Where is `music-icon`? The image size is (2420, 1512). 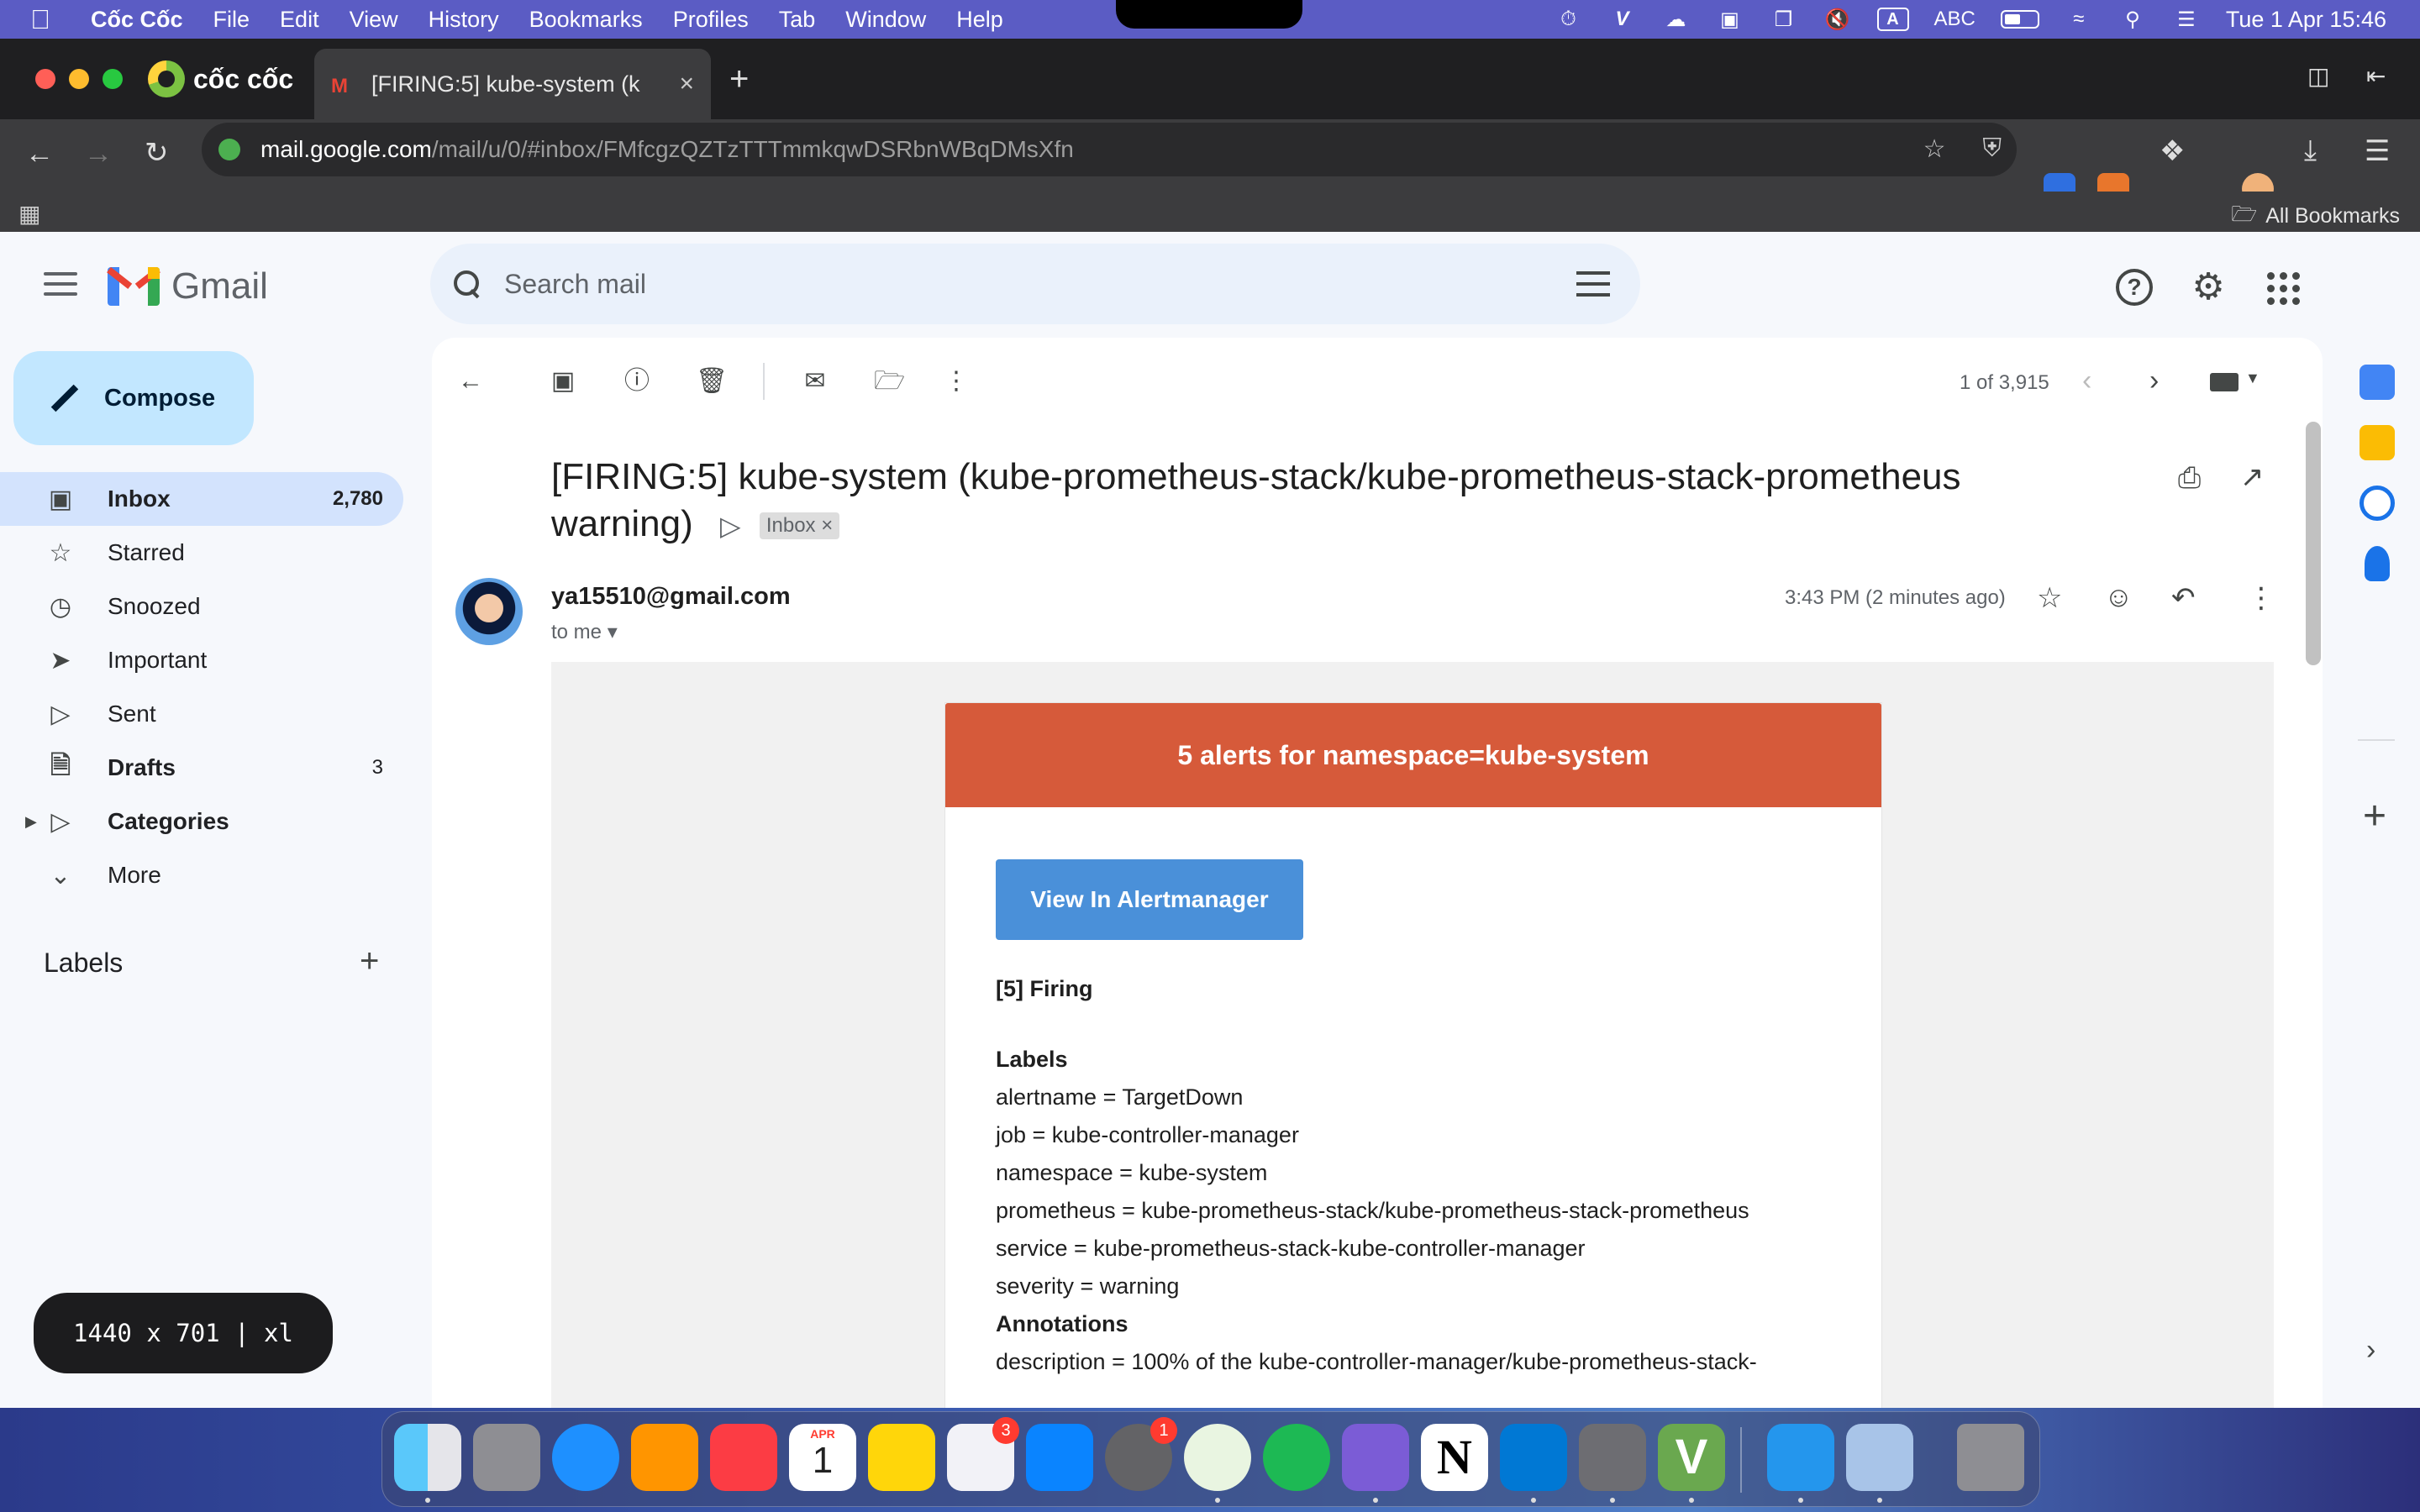 music-icon is located at coordinates (743, 1457).